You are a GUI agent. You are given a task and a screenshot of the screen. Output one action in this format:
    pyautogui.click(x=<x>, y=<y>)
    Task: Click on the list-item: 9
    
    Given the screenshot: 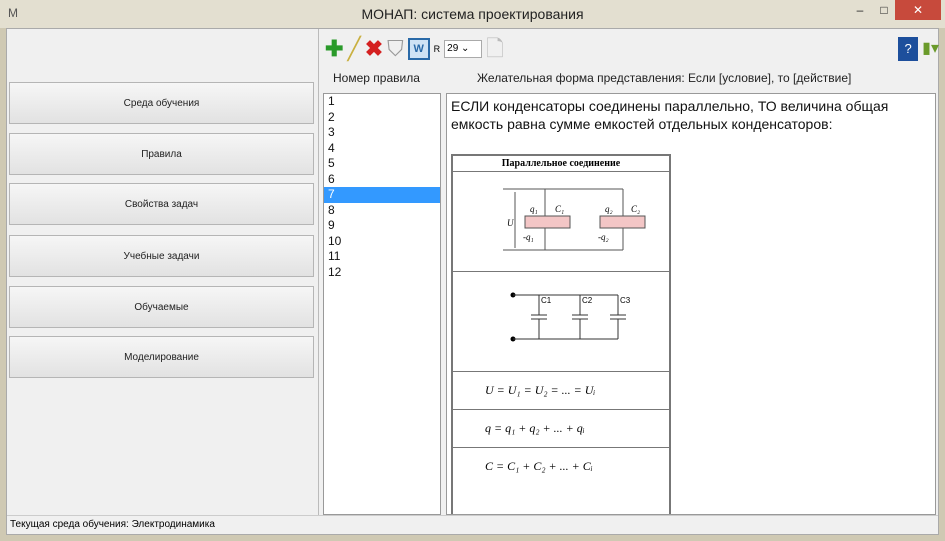 What is the action you would take?
    pyautogui.click(x=382, y=226)
    